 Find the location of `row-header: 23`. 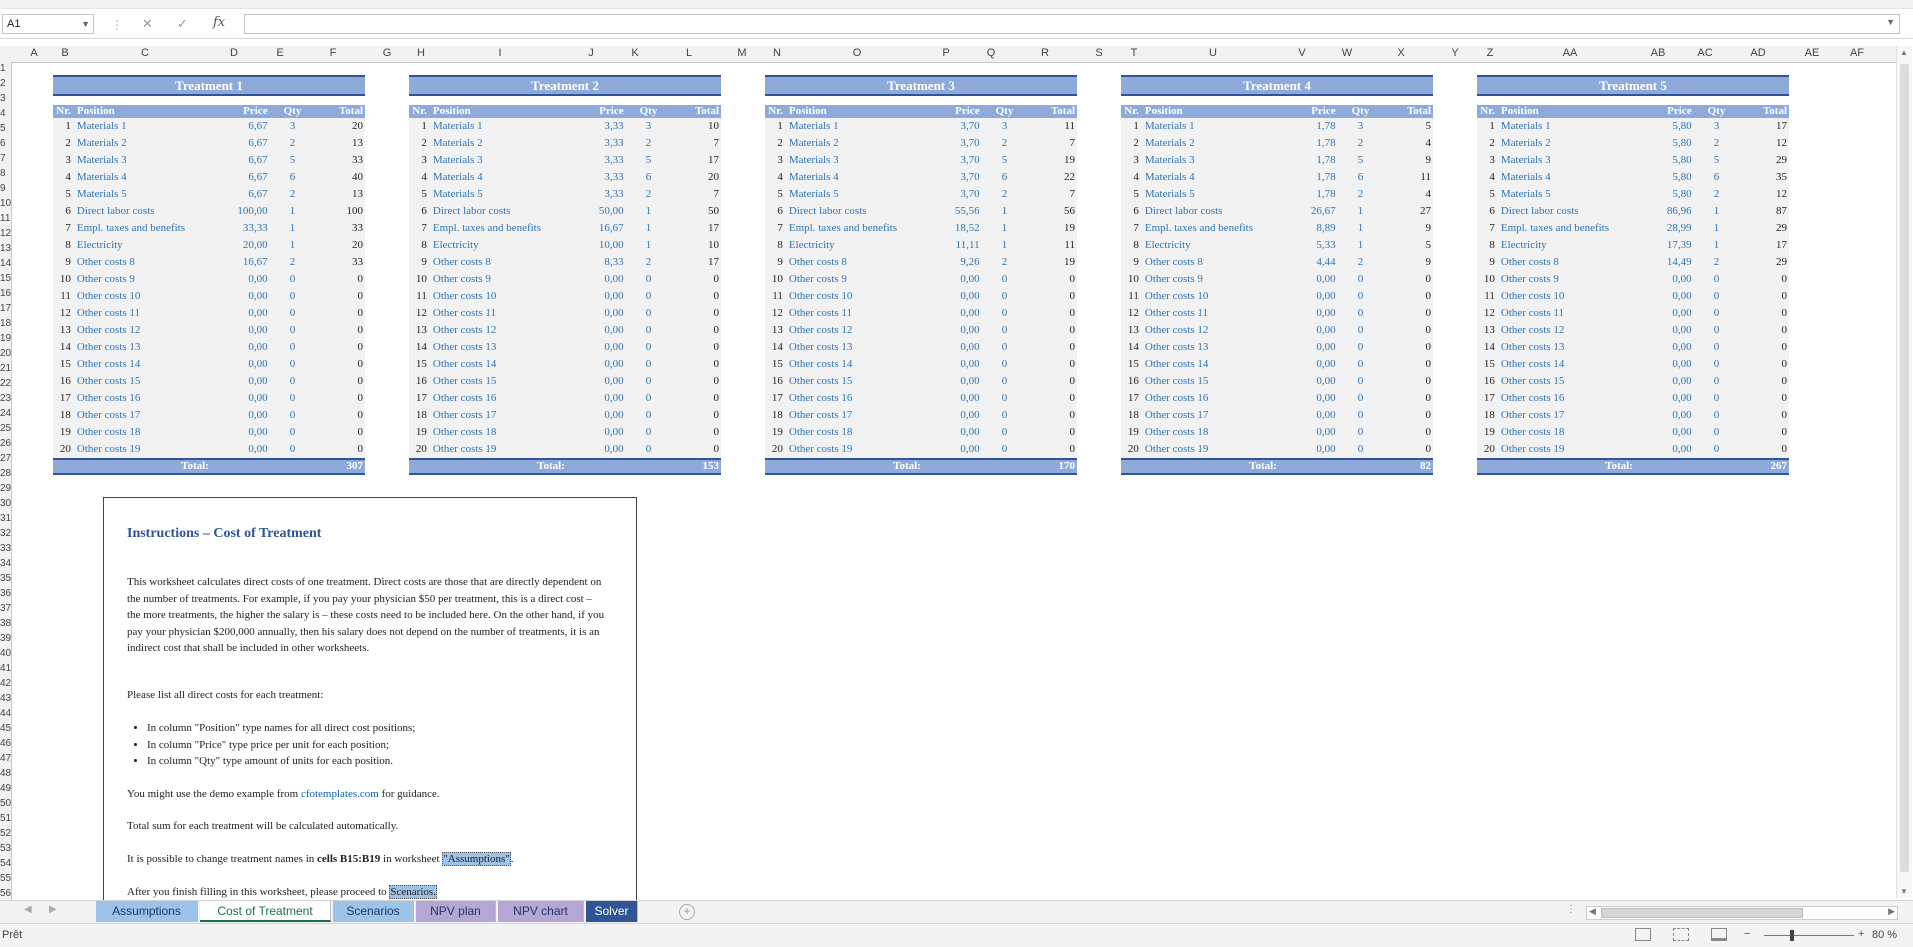

row-header: 23 is located at coordinates (5, 399).